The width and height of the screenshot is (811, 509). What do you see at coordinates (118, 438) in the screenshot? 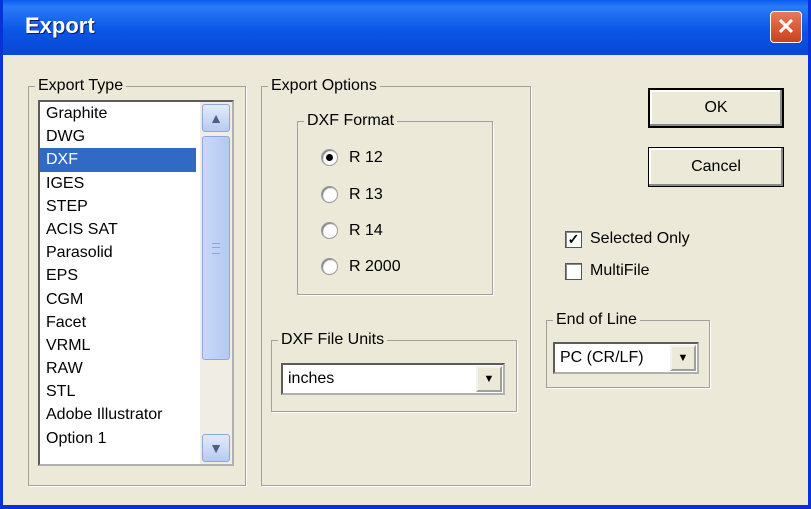
I see `list-item: Option 1` at bounding box center [118, 438].